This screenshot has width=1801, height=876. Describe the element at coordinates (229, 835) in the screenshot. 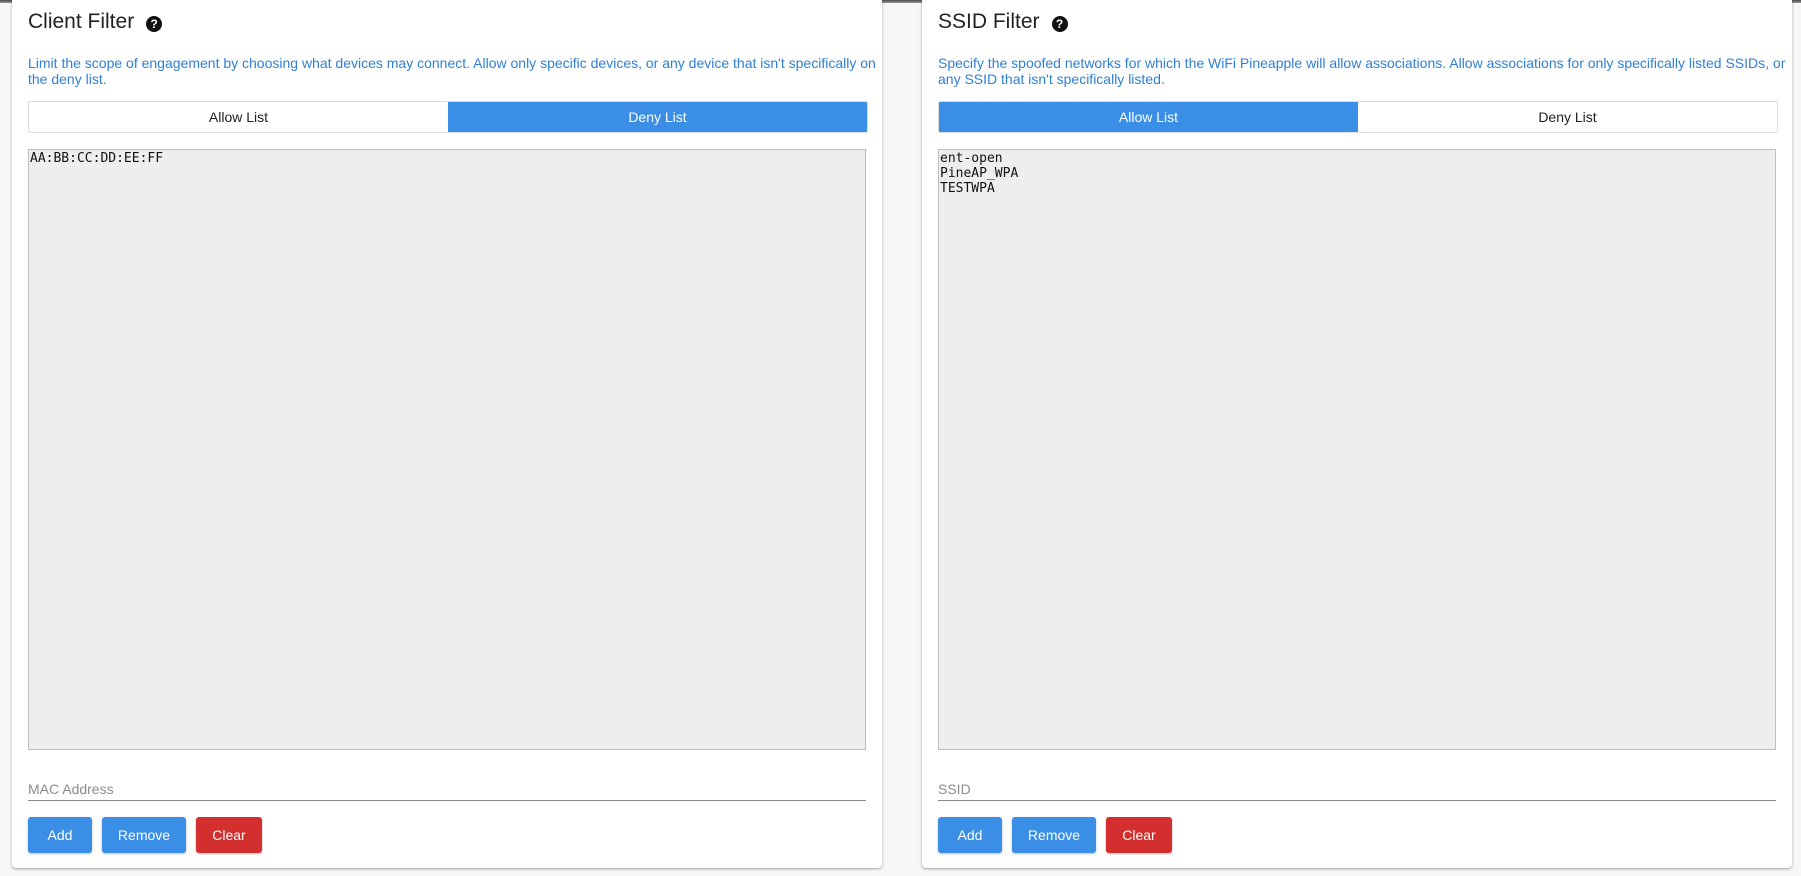

I see `client-filter-clear-button: Clear` at that location.